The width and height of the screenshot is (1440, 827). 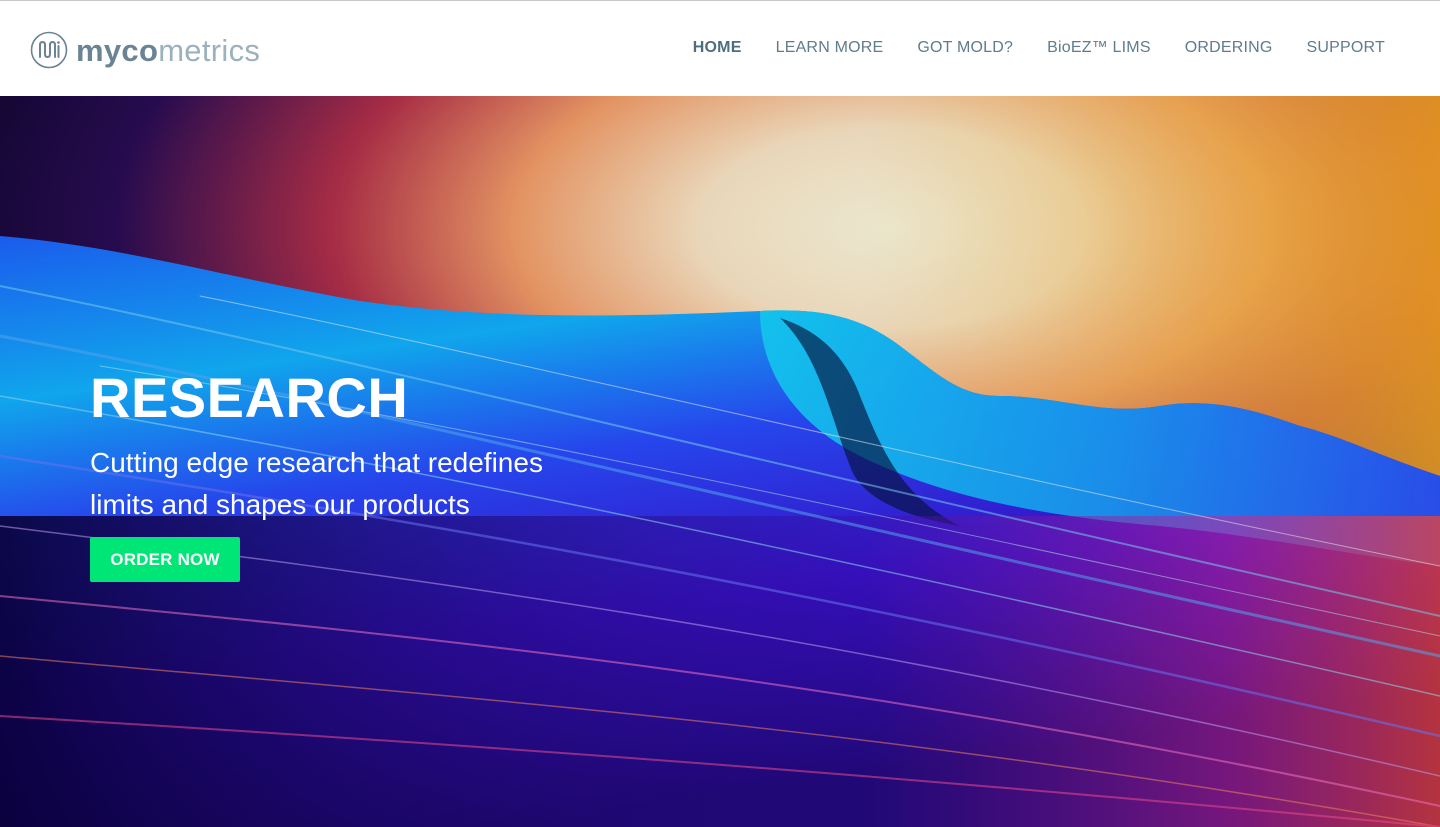 I want to click on logo-text-light: metrics, so click(x=209, y=50).